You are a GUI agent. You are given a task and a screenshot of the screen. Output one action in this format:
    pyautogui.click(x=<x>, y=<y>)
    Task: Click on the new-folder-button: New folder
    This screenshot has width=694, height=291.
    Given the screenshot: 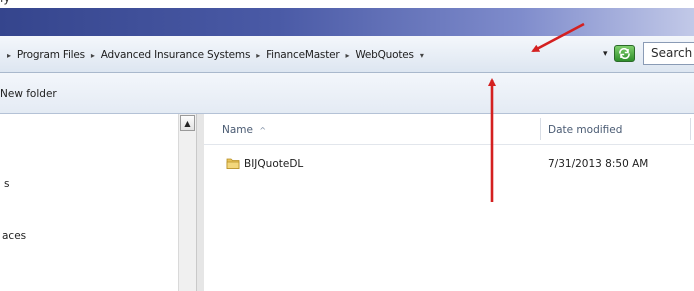 What is the action you would take?
    pyautogui.click(x=28, y=94)
    